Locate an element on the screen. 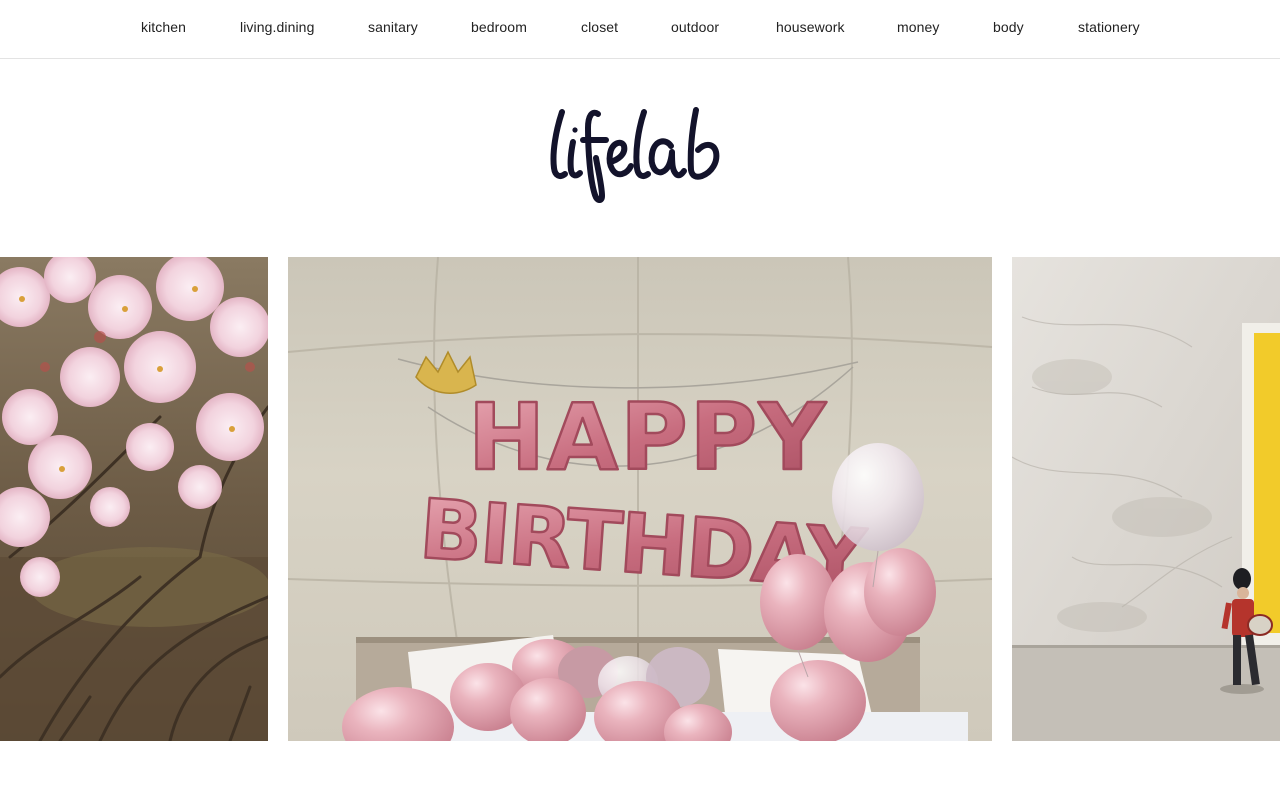 This screenshot has width=1280, height=800. slide-toy-soldier is located at coordinates (1146, 499).